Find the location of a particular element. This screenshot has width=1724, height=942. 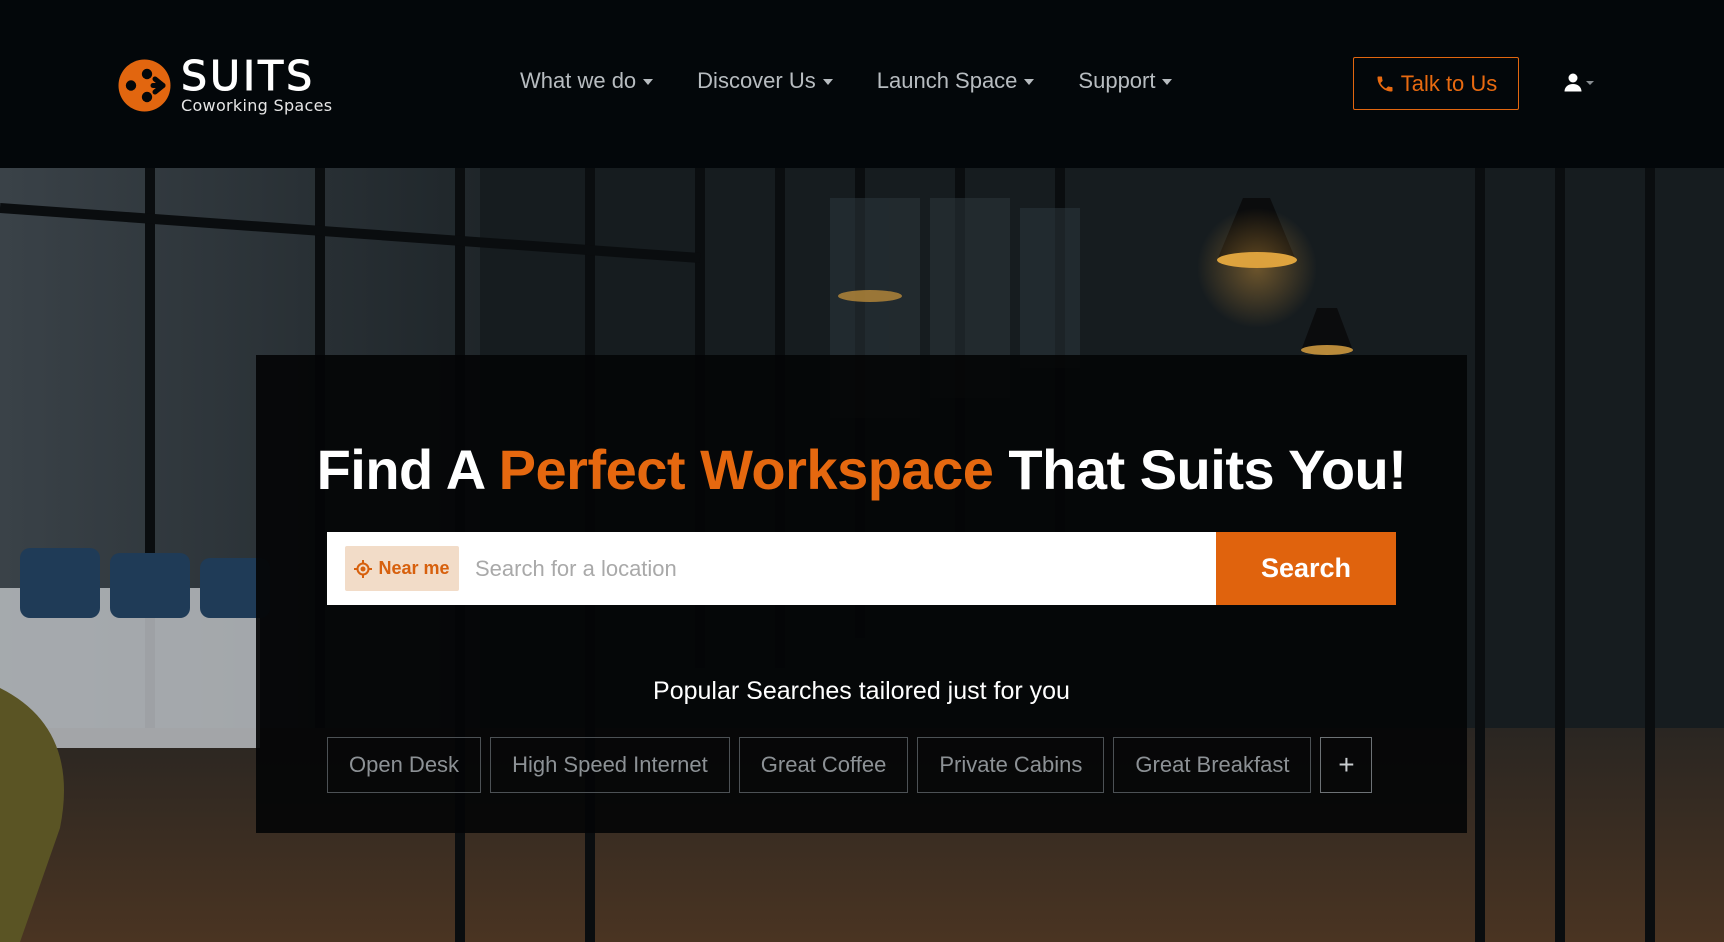

chip-great-breakfast: Great Breakfast is located at coordinates (1212, 765).